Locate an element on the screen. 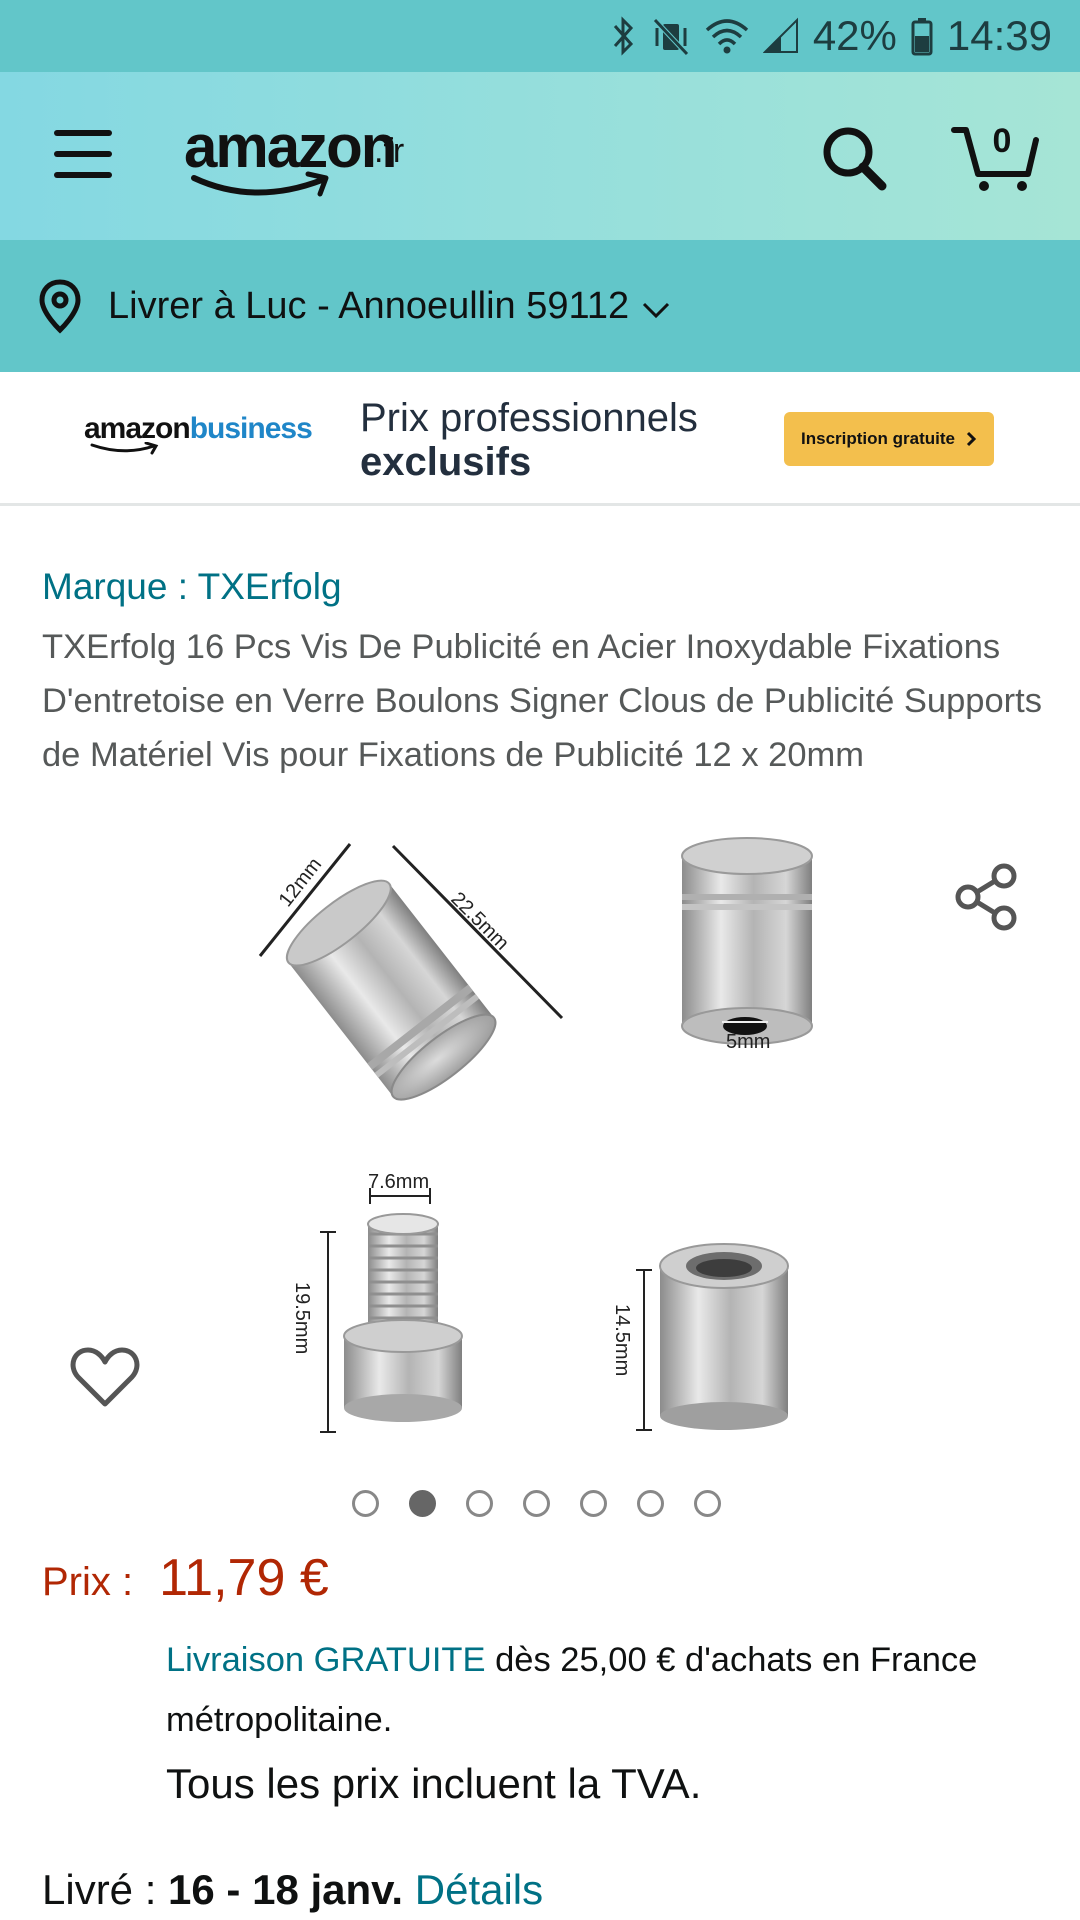 Image resolution: width=1080 pixels, height=1920 pixels. business-promo-line1: Prix professionnels is located at coordinates (529, 418).